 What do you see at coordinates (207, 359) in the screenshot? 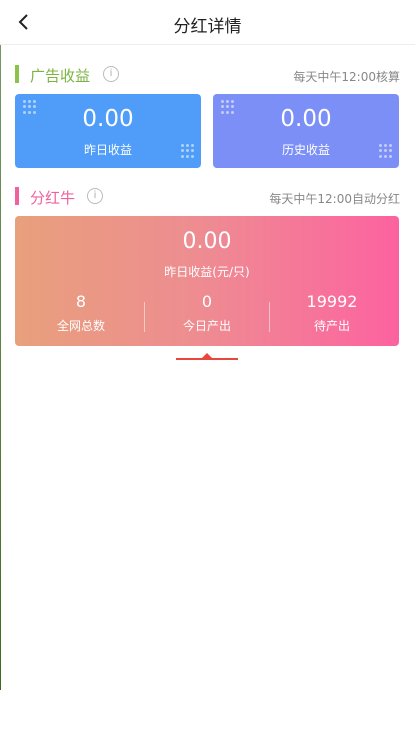
I see `tab-indicator-line` at bounding box center [207, 359].